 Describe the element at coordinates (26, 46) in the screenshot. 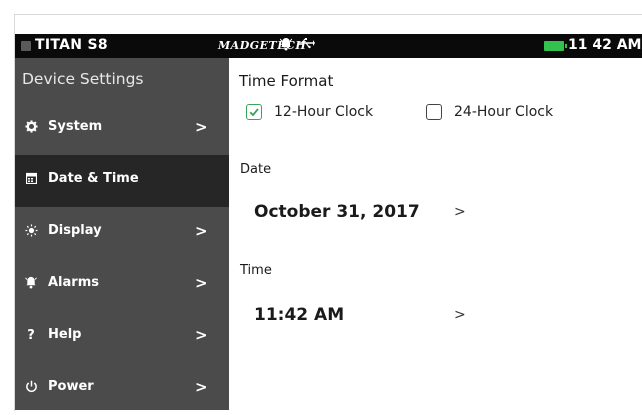

I see `status-indicator-icon` at that location.